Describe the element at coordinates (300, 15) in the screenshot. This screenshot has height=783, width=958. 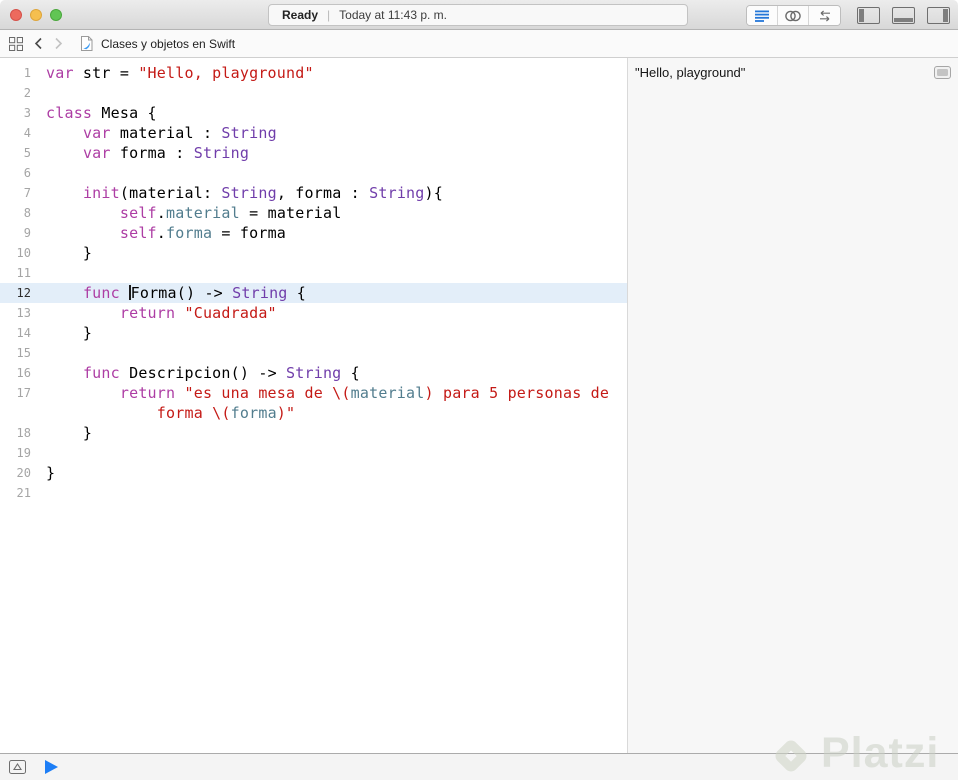
I see `status-text: Ready` at that location.